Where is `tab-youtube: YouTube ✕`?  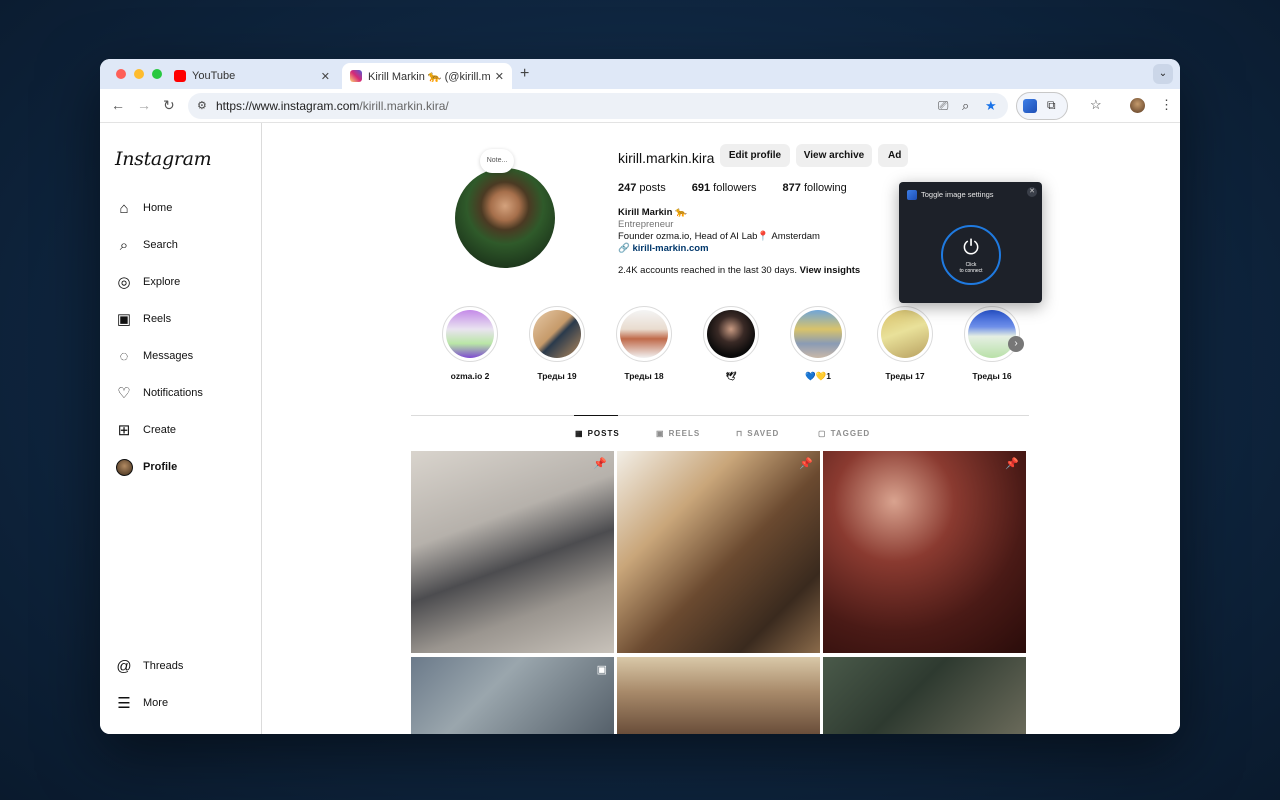
tab-youtube: YouTube ✕ is located at coordinates (252, 76).